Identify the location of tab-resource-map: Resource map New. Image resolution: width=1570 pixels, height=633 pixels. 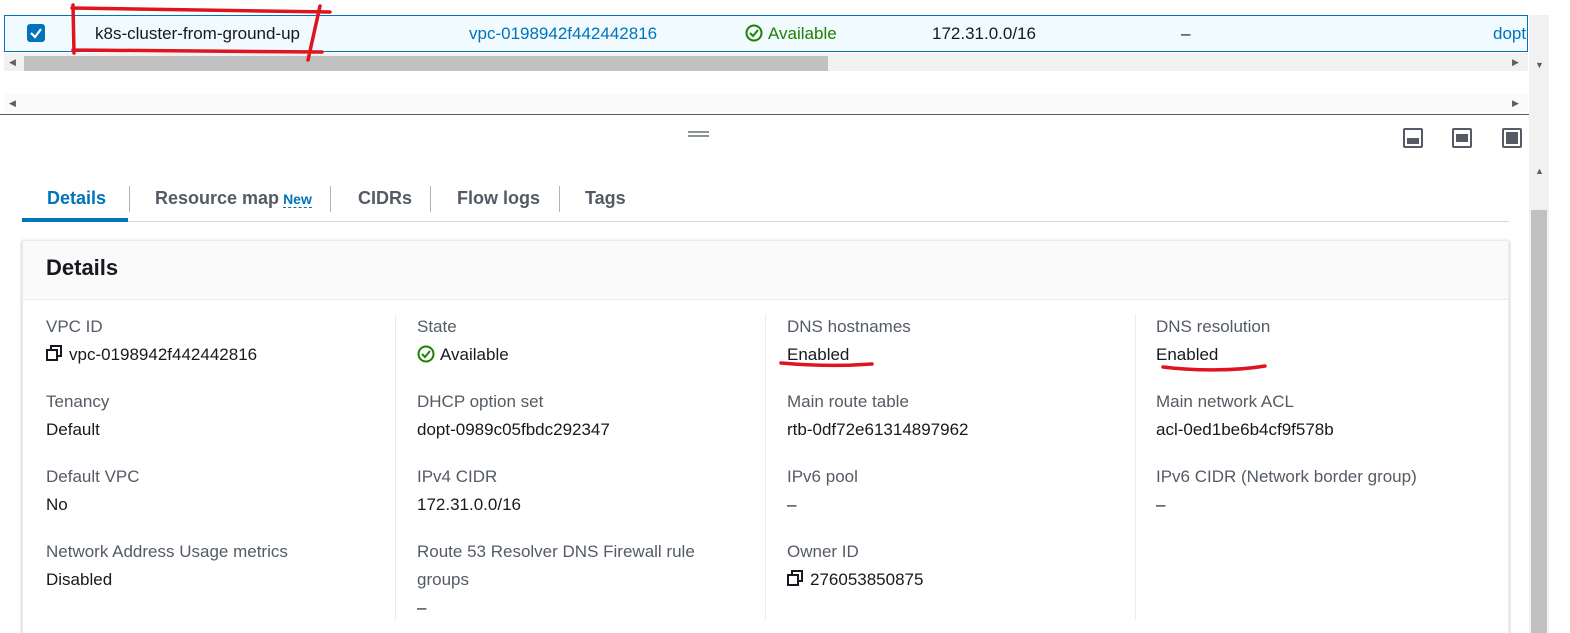
(233, 201).